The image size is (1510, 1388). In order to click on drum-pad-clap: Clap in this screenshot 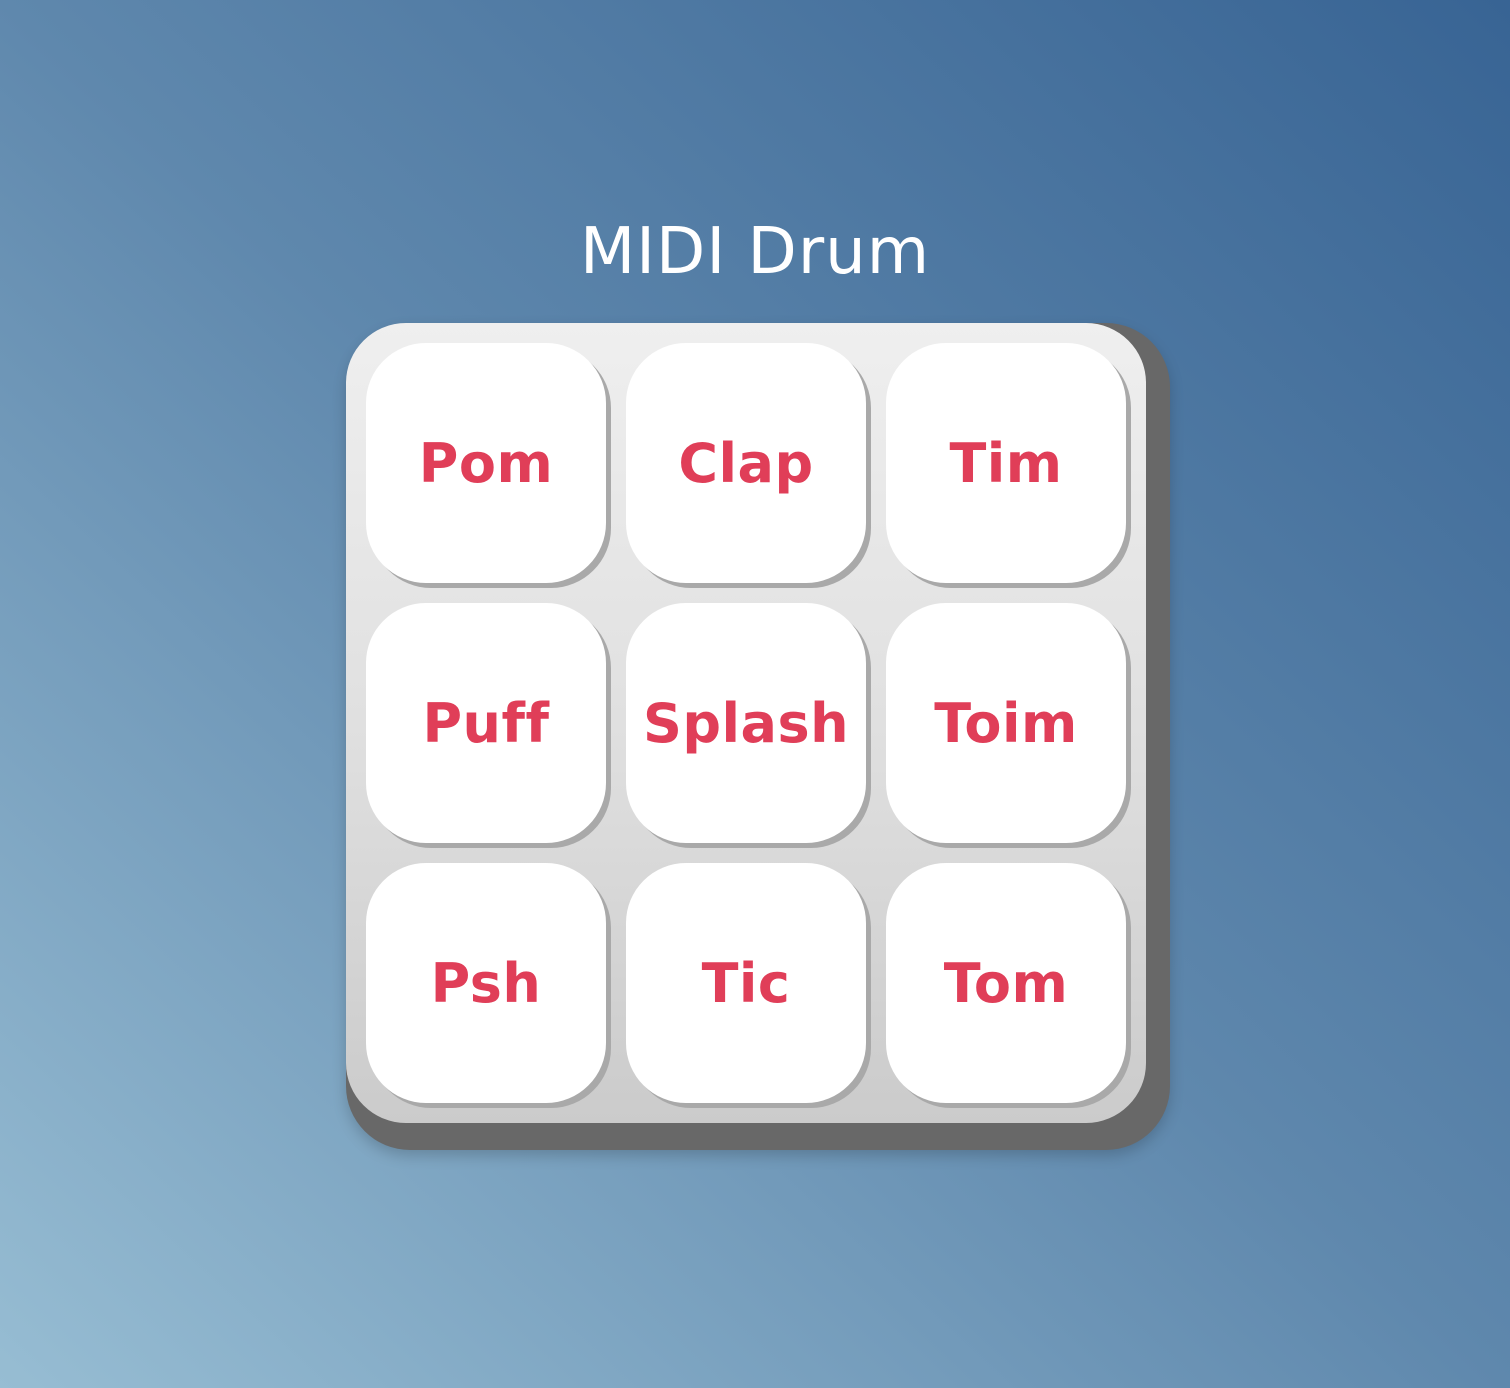, I will do `click(746, 463)`.